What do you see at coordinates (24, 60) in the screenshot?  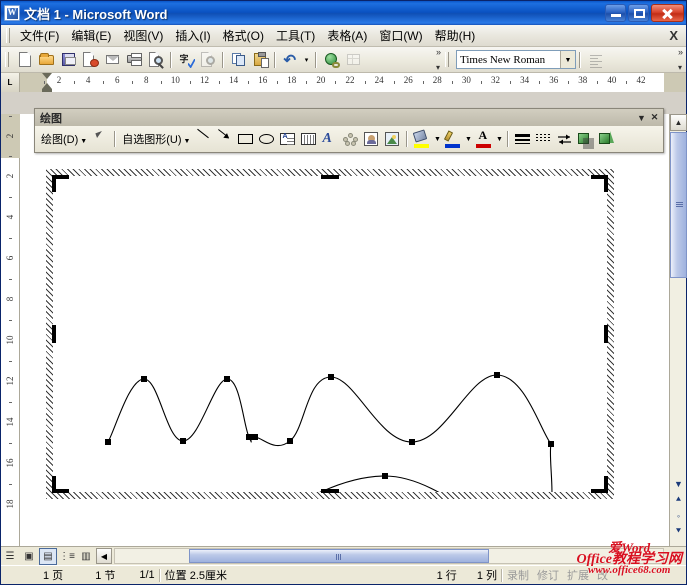 I see `new-document-icon` at bounding box center [24, 60].